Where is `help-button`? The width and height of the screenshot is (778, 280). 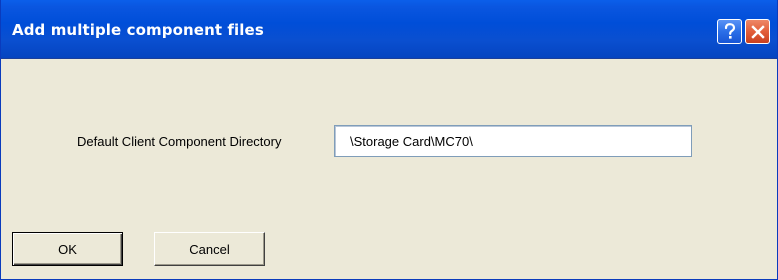 help-button is located at coordinates (729, 31).